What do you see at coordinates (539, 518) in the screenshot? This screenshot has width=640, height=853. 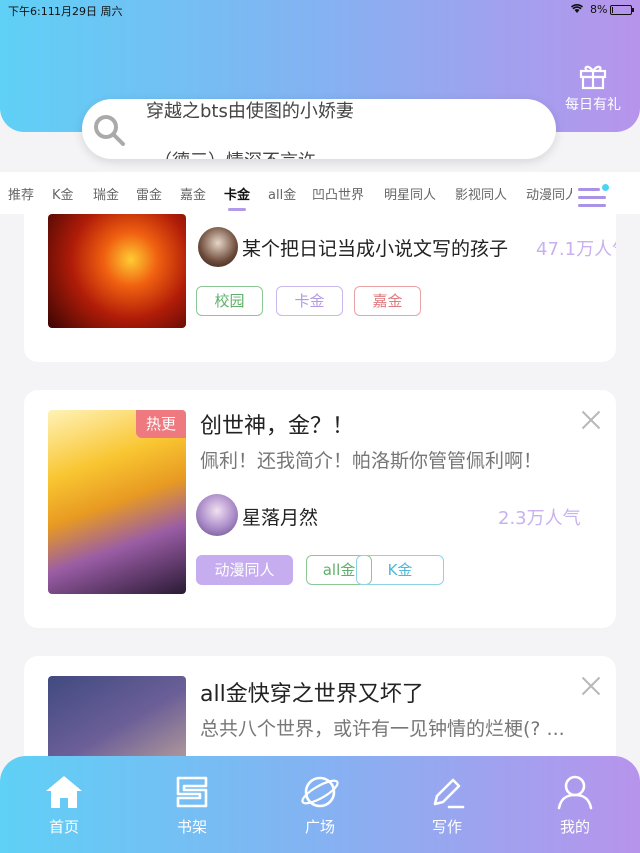 I see `popularity-count: 2.3万人气` at bounding box center [539, 518].